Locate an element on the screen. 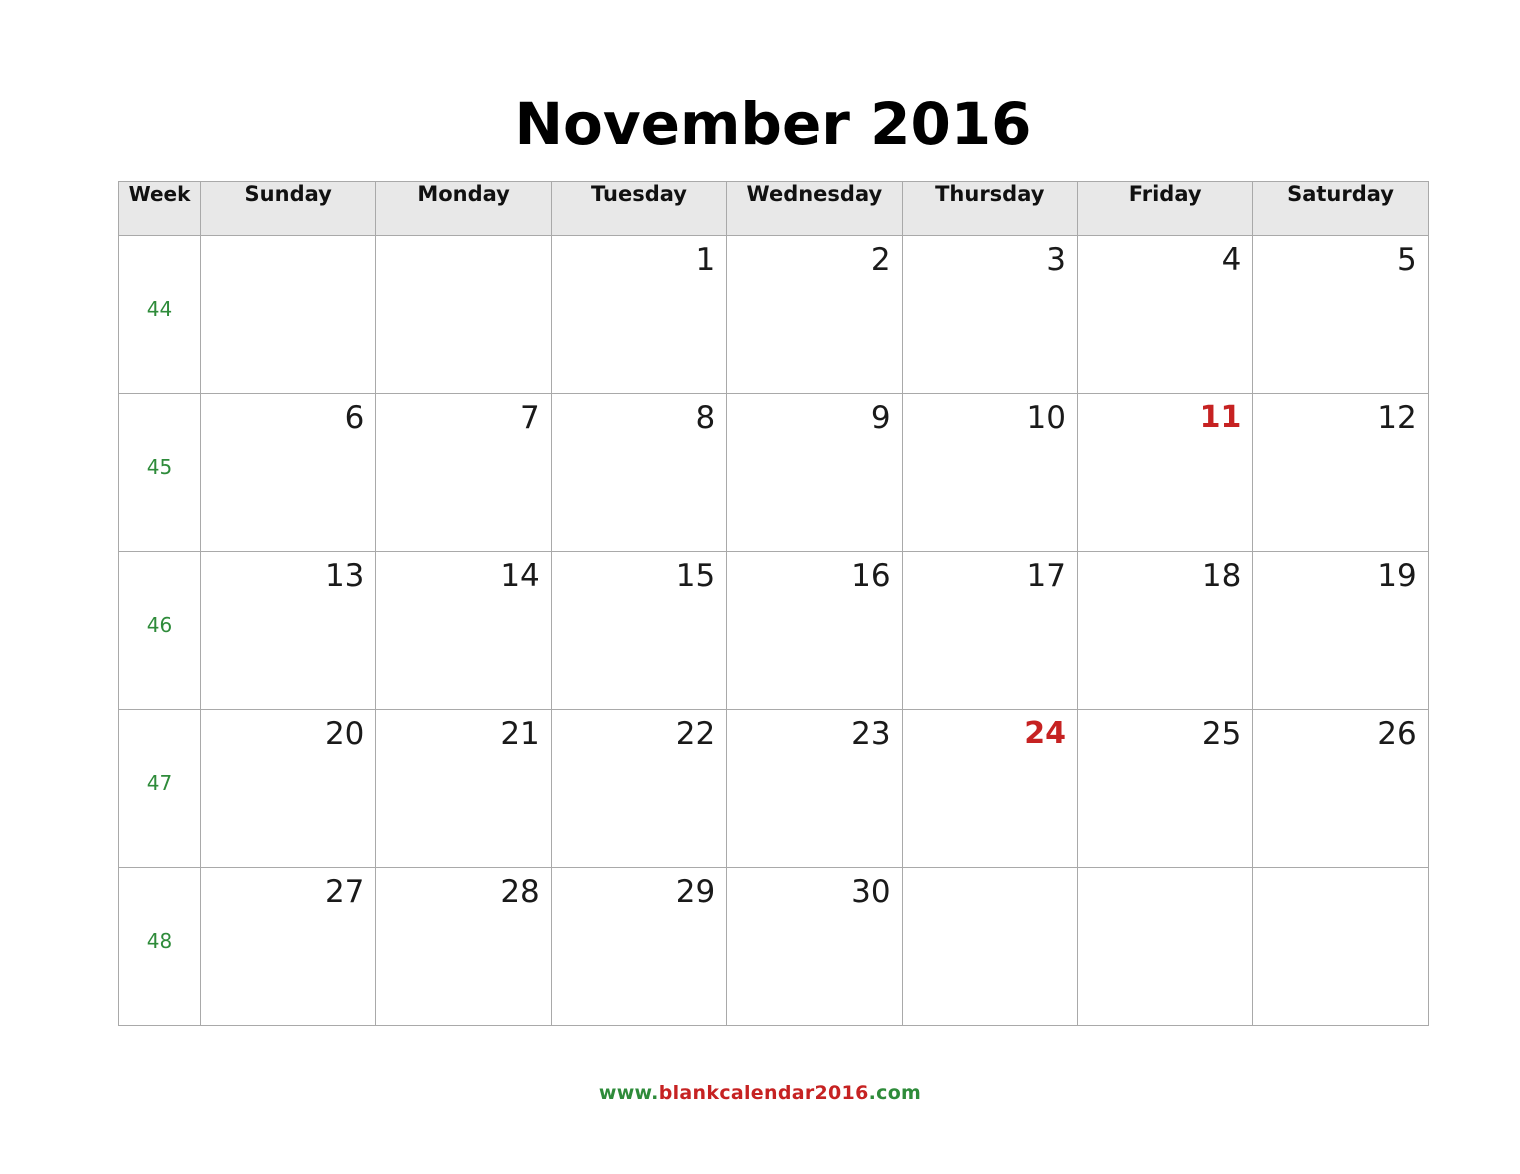  day-number: 18 is located at coordinates (1221, 576).